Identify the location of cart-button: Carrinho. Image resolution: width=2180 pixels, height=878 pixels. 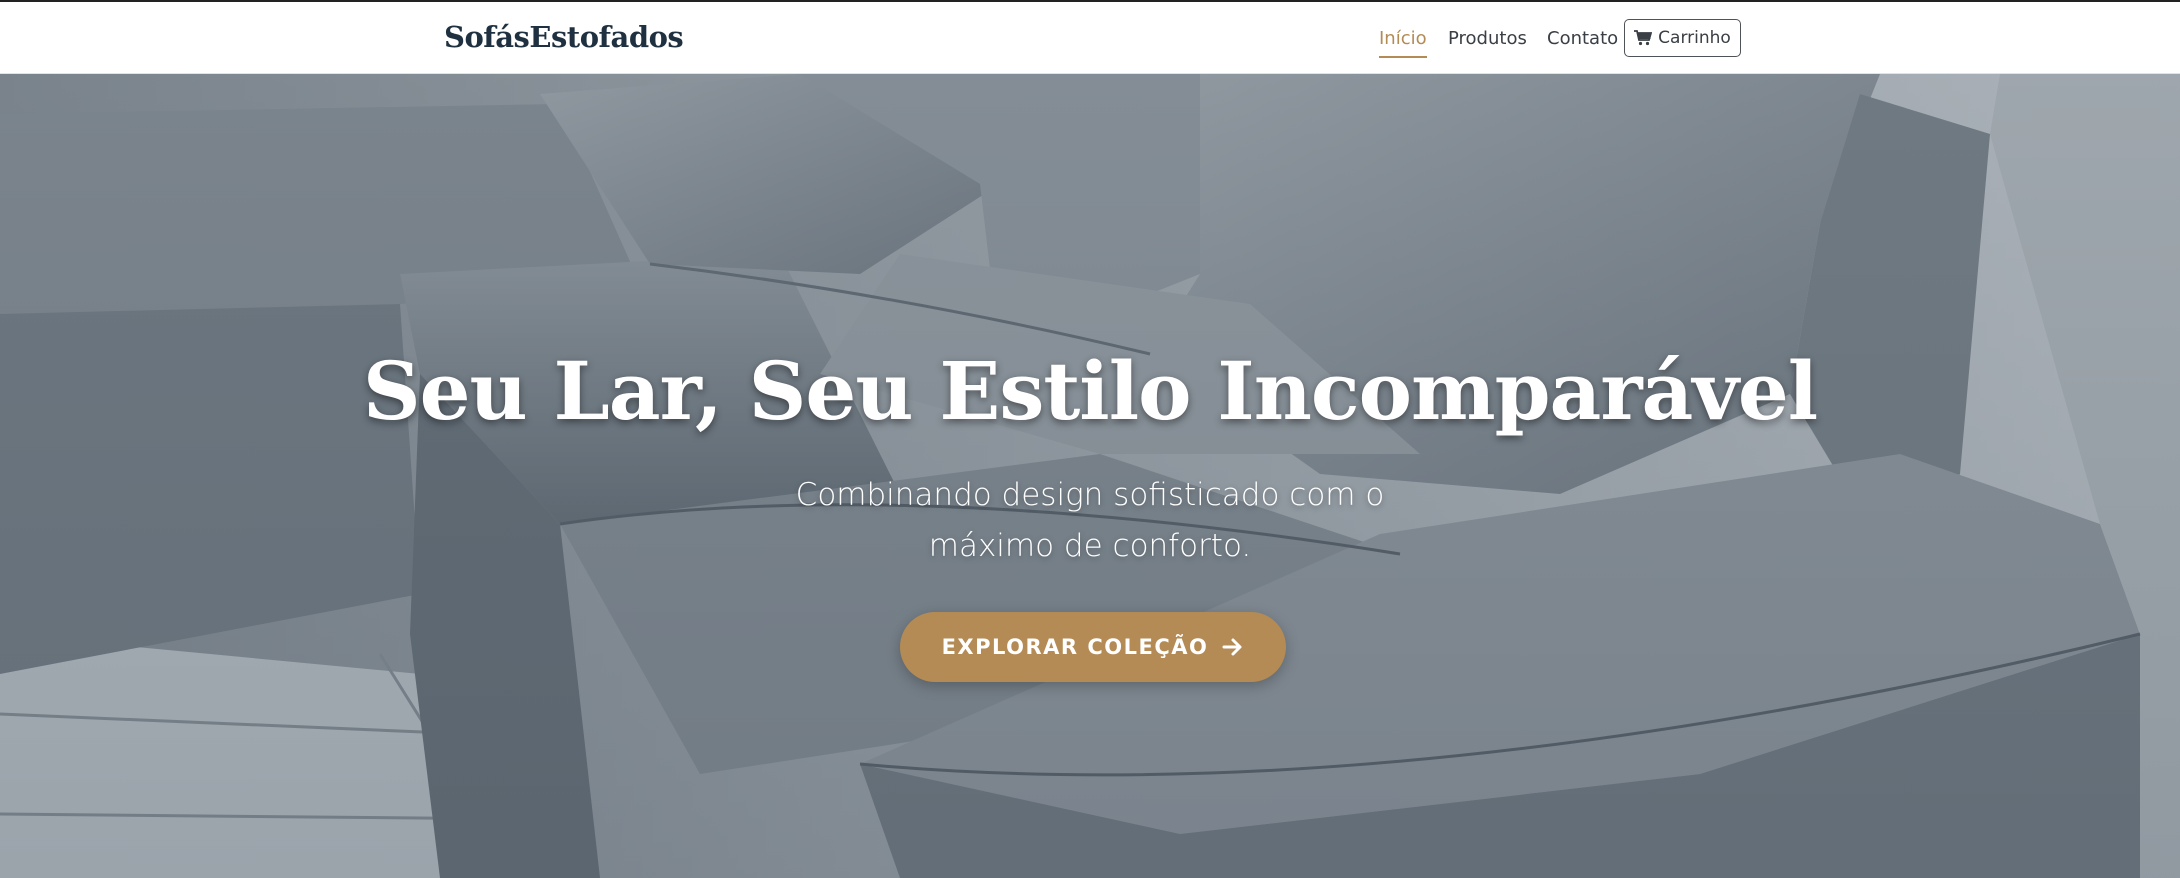
(1682, 38).